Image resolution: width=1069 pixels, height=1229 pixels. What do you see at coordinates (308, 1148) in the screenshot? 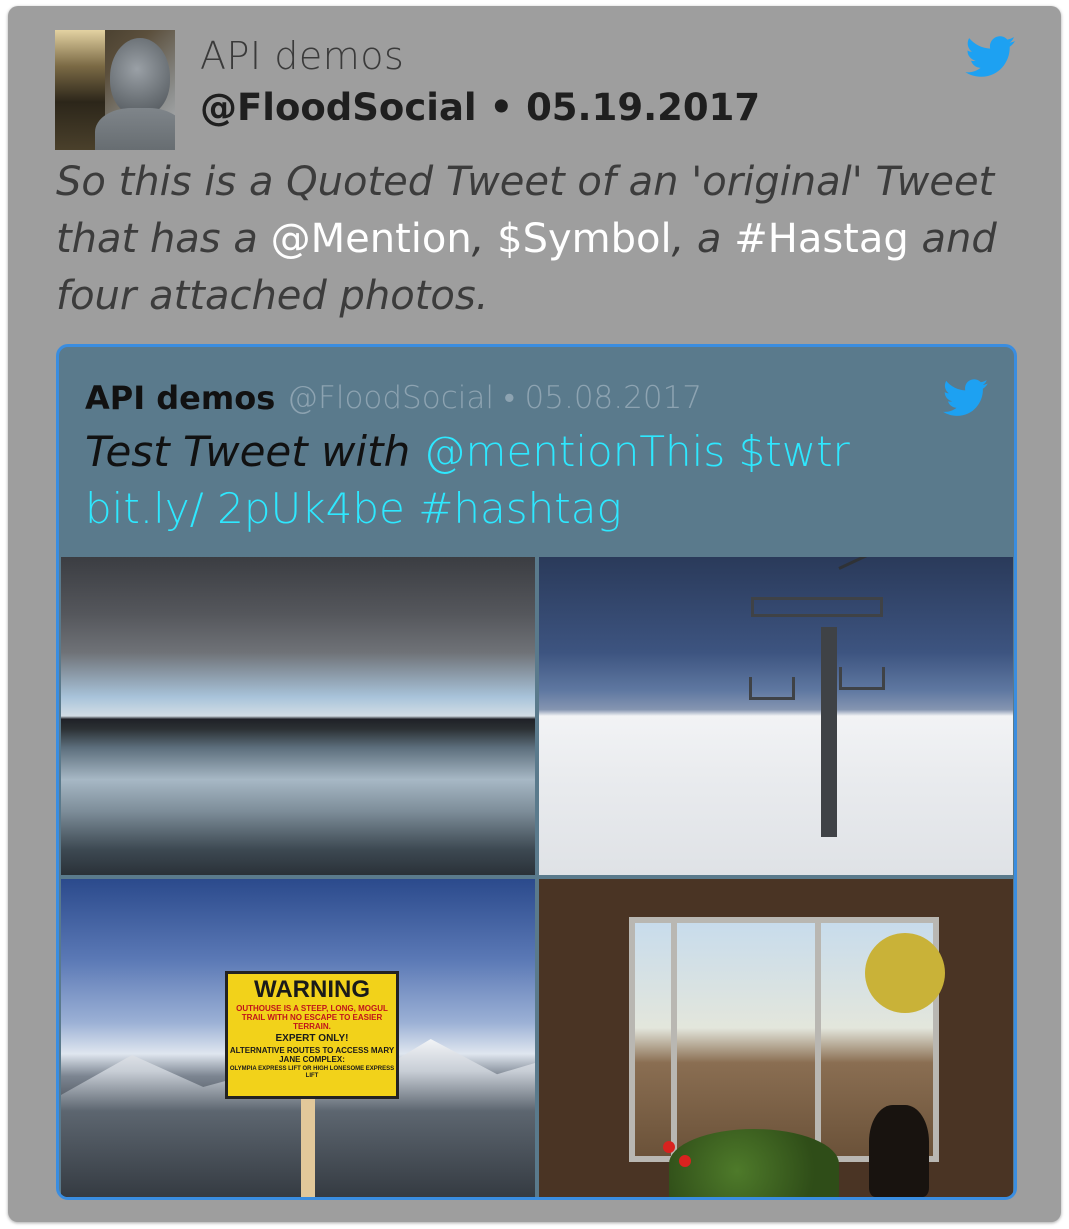
I see `sign-post` at bounding box center [308, 1148].